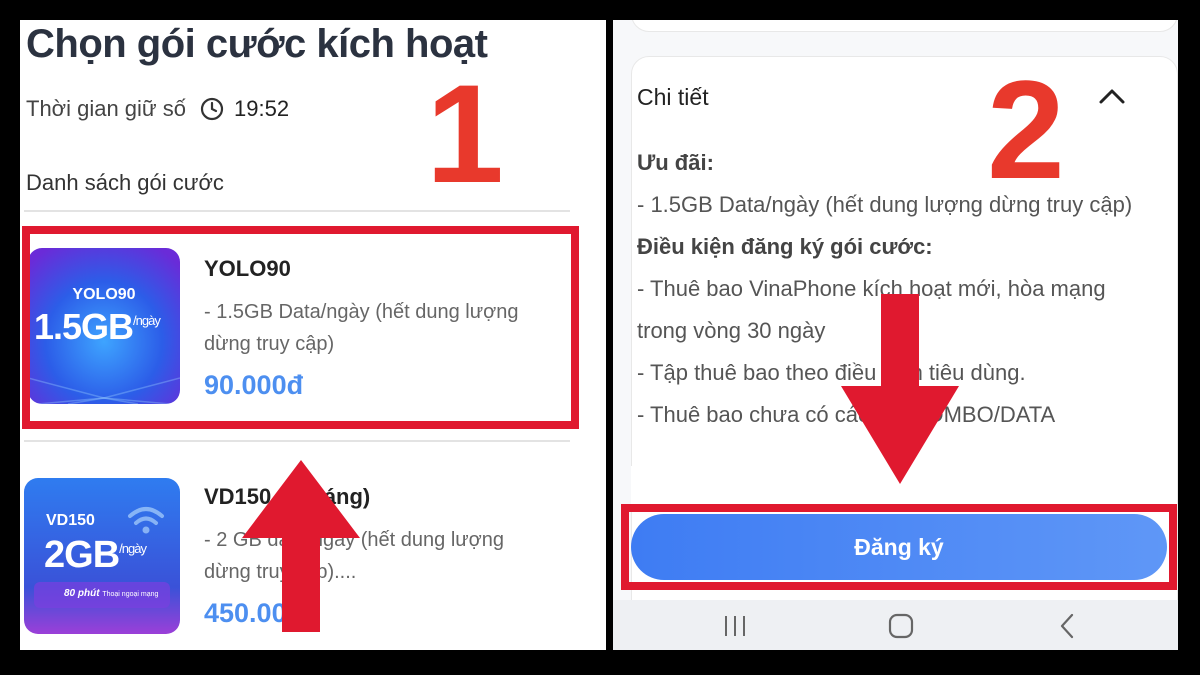  I want to click on offer-label: Ưu đãi:, so click(675, 162).